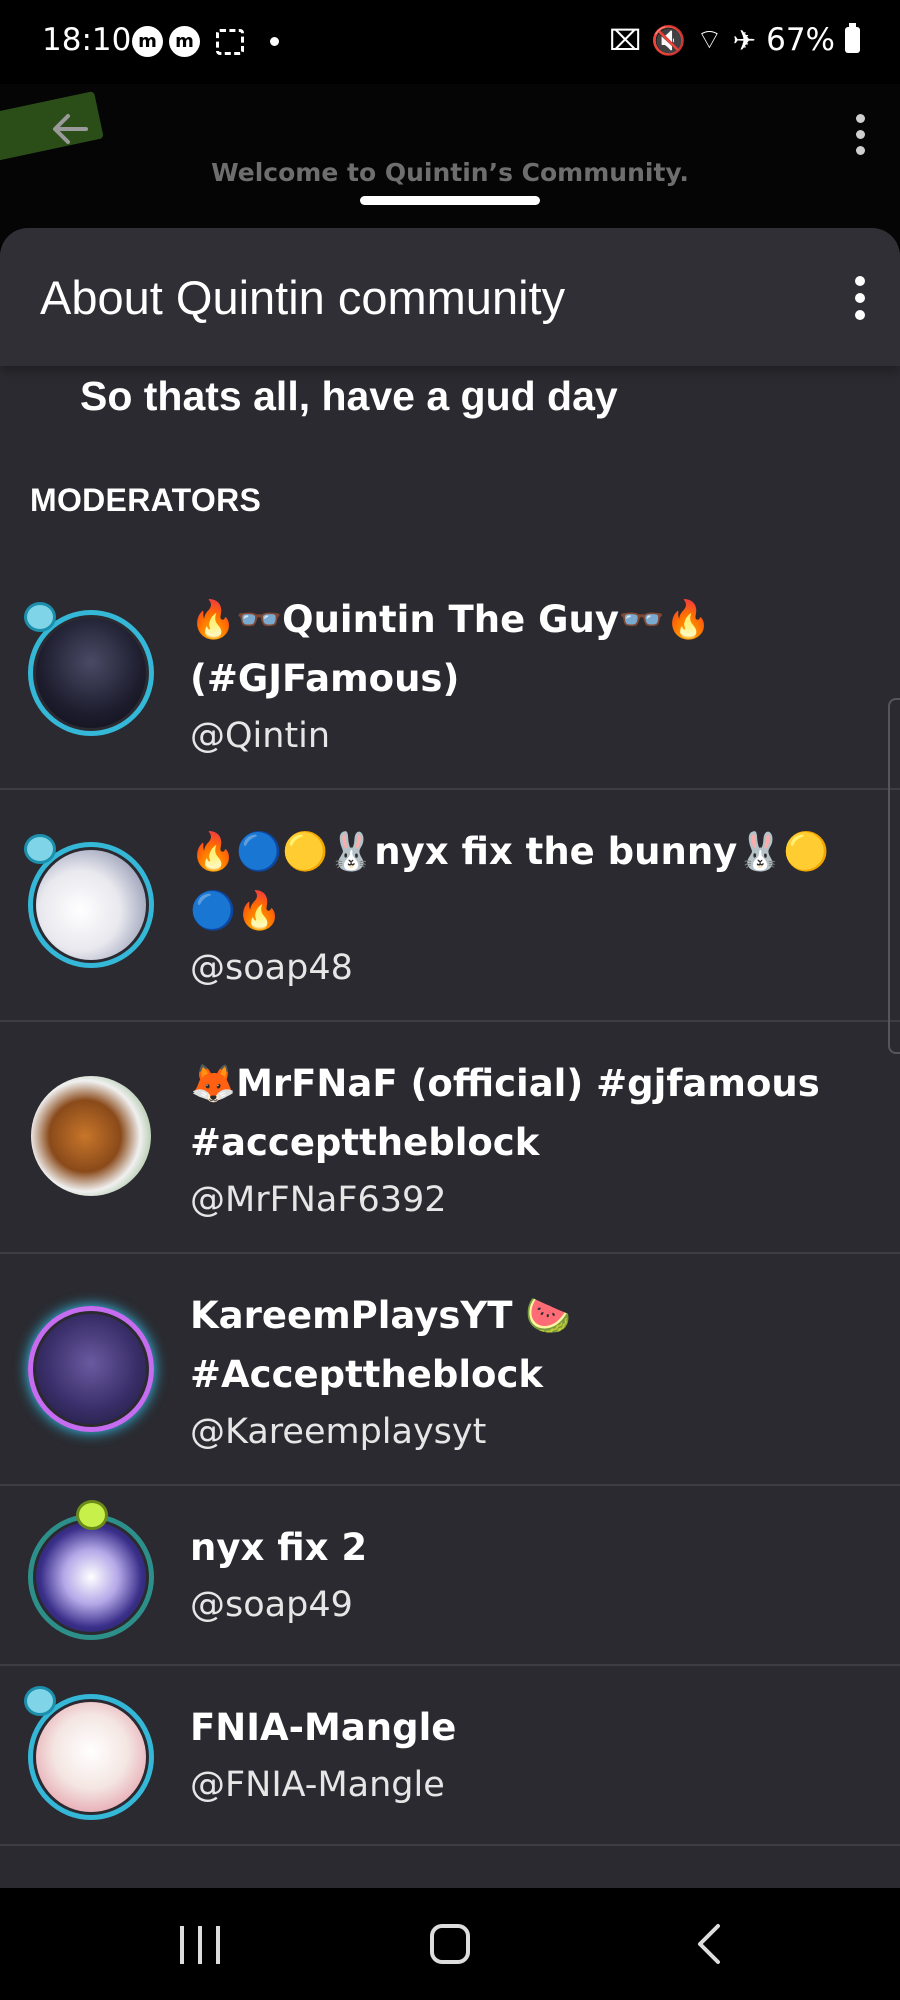  I want to click on back-icon, so click(710, 1944).